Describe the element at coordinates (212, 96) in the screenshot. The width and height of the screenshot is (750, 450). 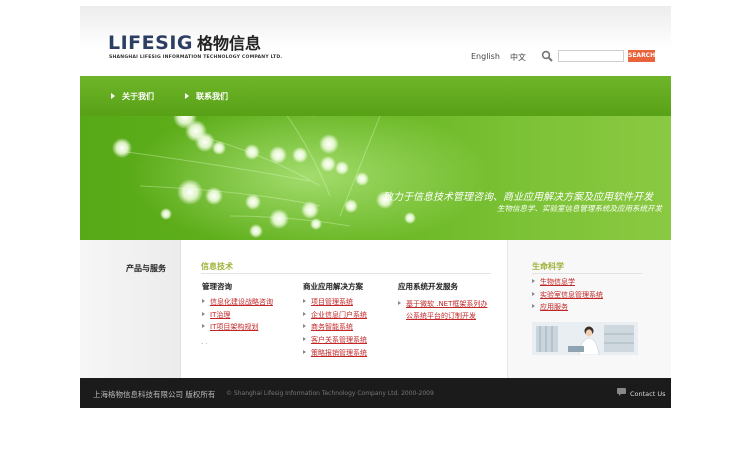
I see `nav-item-label: 联系我们` at that location.